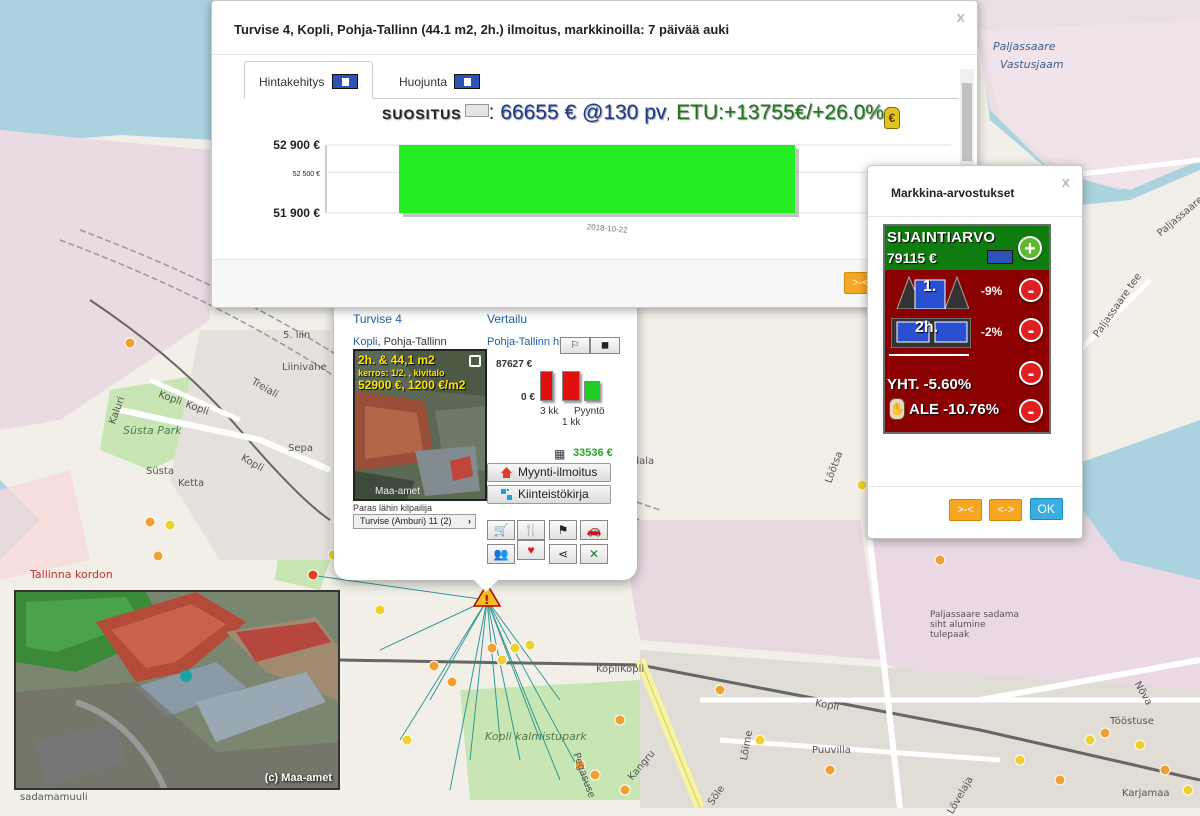 The height and width of the screenshot is (816, 1200). I want to click on widen-button: <->, so click(1006, 510).